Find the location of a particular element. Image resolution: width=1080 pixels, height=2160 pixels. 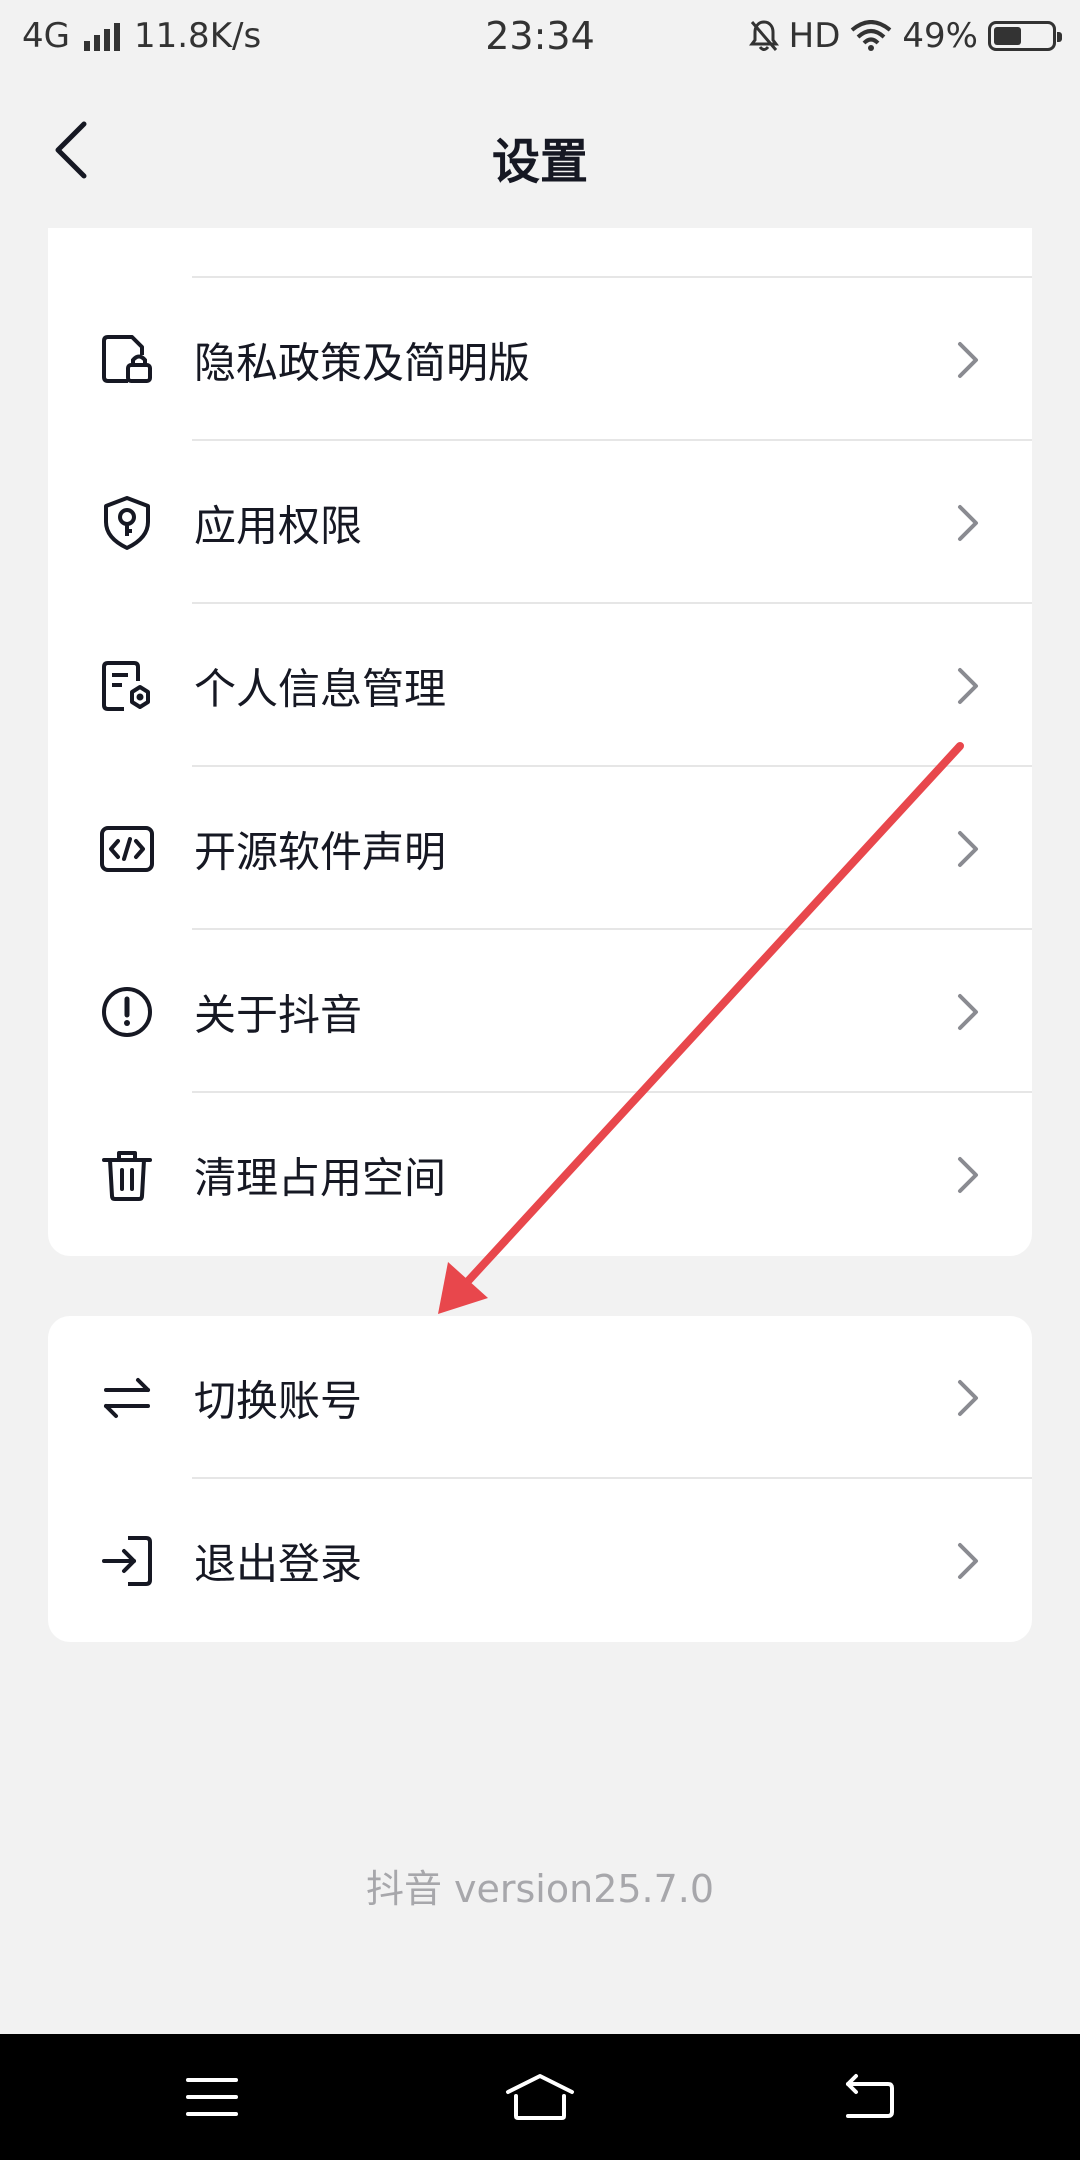

menu-label: 清理占用空间 is located at coordinates (320, 1177).